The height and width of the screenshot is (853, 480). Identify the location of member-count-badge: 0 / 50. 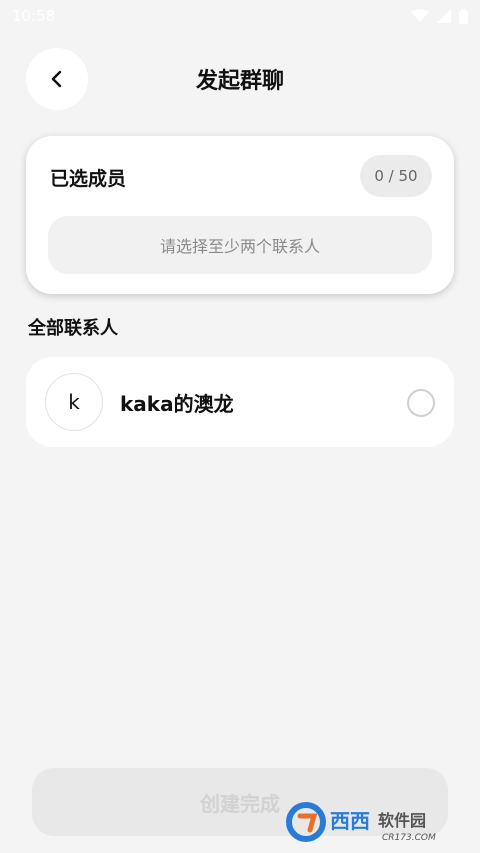
(396, 176).